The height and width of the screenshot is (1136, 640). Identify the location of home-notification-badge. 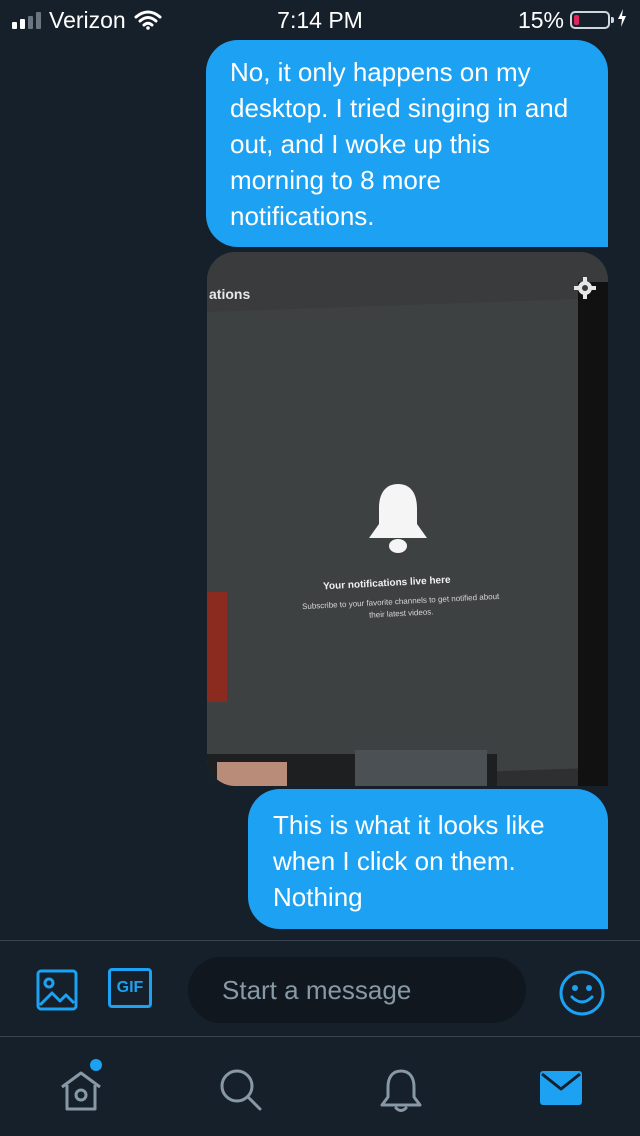
(96, 1065).